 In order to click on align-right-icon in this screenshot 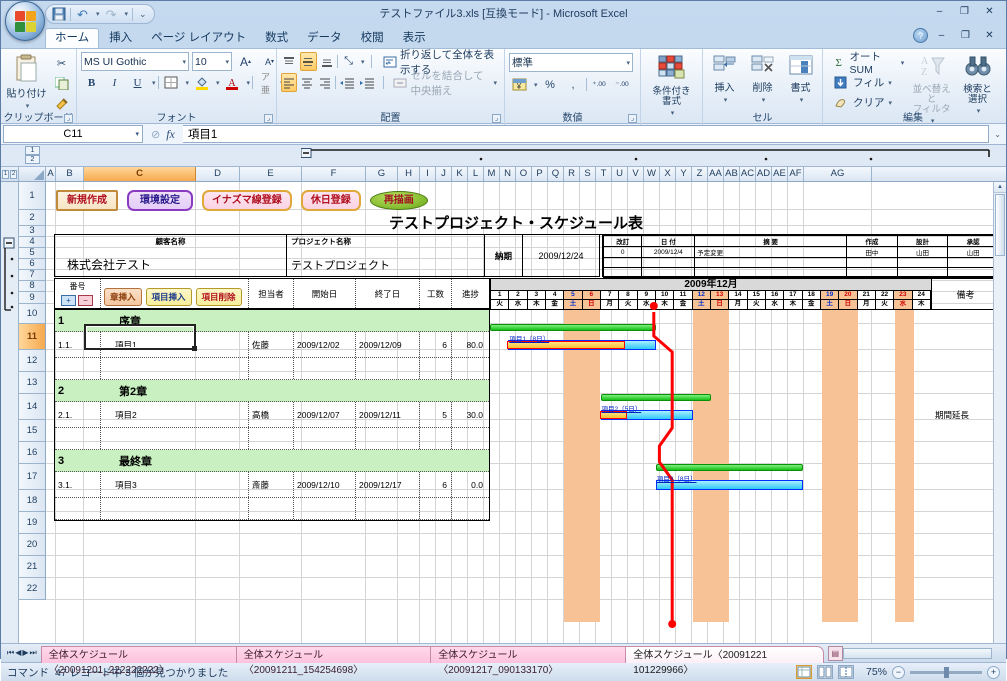, I will do `click(325, 82)`.